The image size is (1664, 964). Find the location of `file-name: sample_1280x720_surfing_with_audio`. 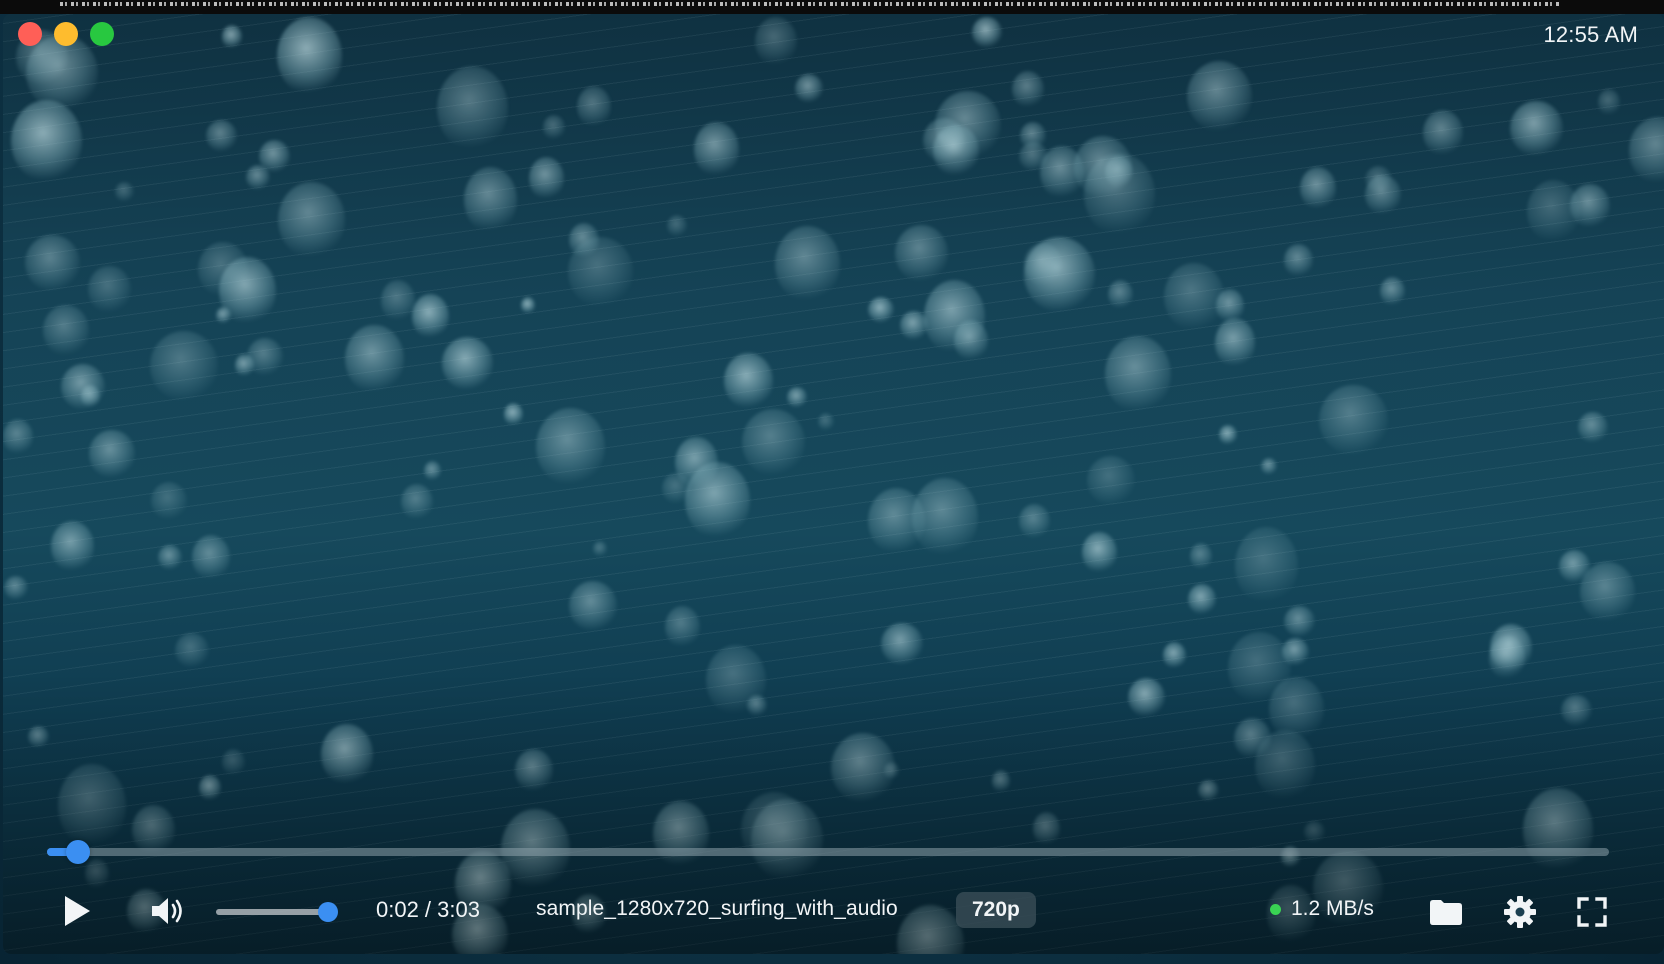

file-name: sample_1280x720_surfing_with_audio is located at coordinates (717, 908).